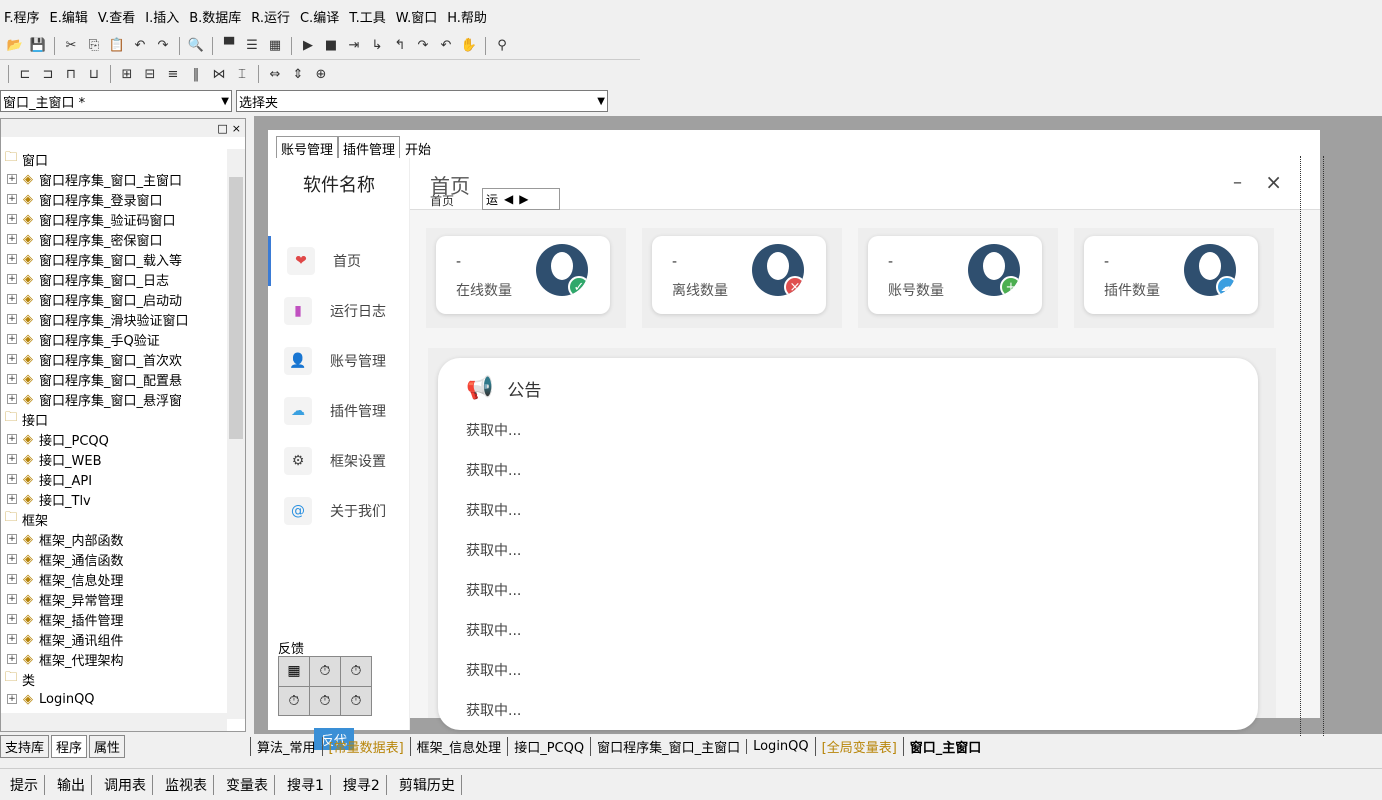  I want to click on menu-item: F.程序, so click(22, 16).